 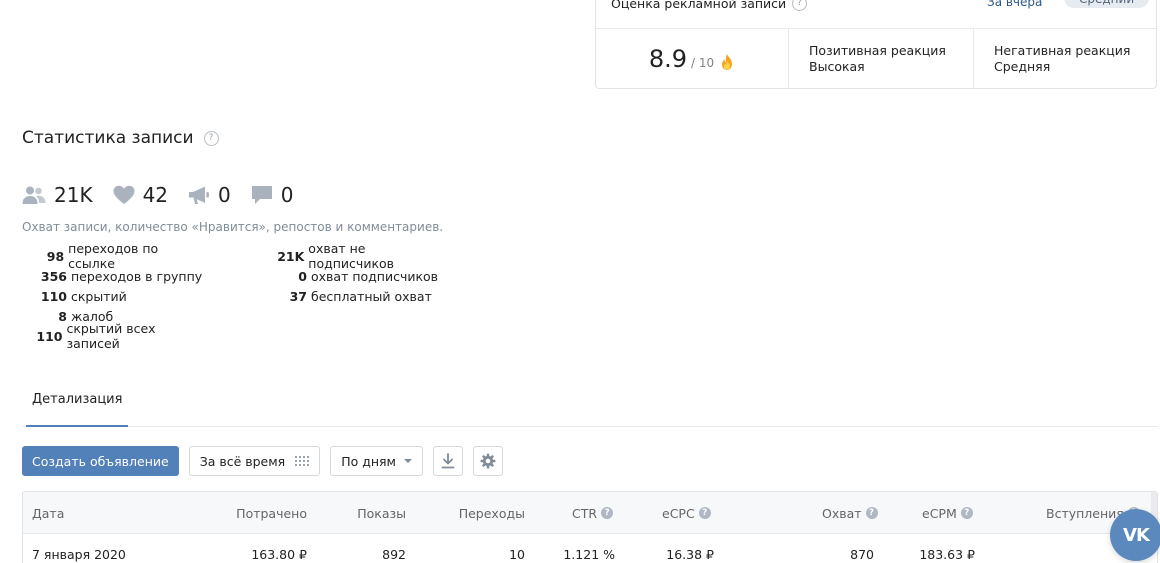 What do you see at coordinates (381, 513) in the screenshot?
I see `col-header-impressions-label: Показы` at bounding box center [381, 513].